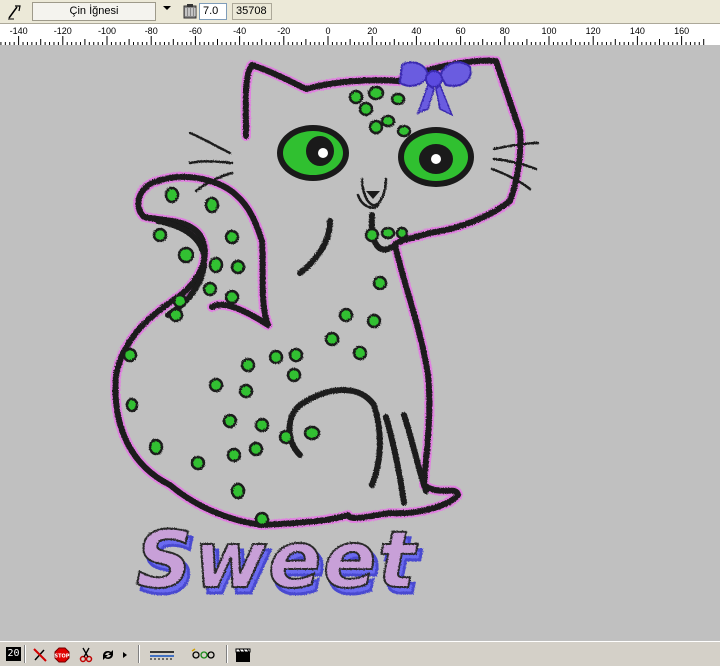 The image size is (720, 666). I want to click on density-icon, so click(190, 11).